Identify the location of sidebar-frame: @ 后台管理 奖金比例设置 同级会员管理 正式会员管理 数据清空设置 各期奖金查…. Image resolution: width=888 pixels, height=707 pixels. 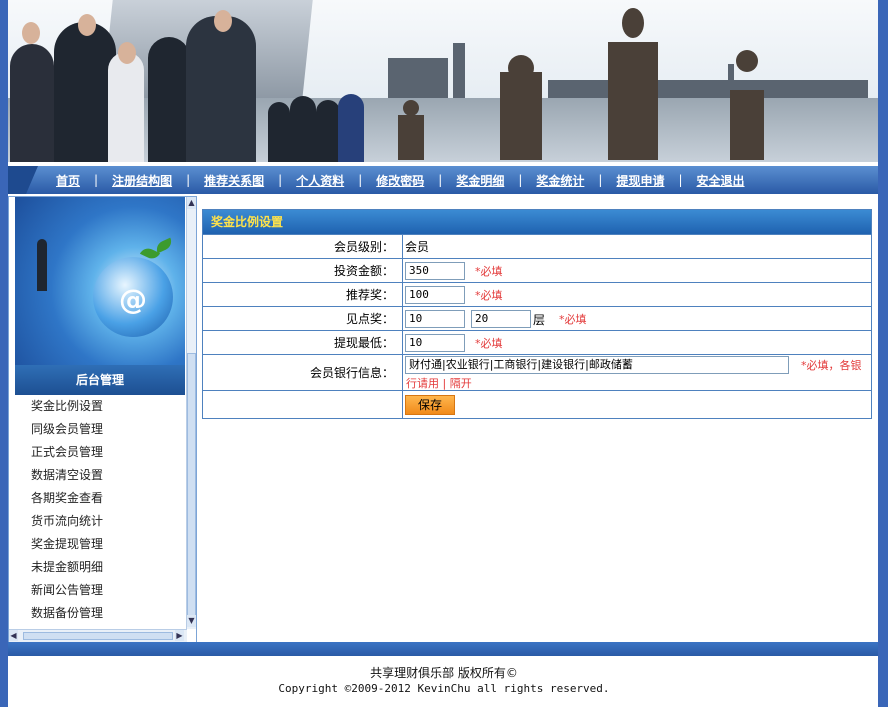
(102, 420).